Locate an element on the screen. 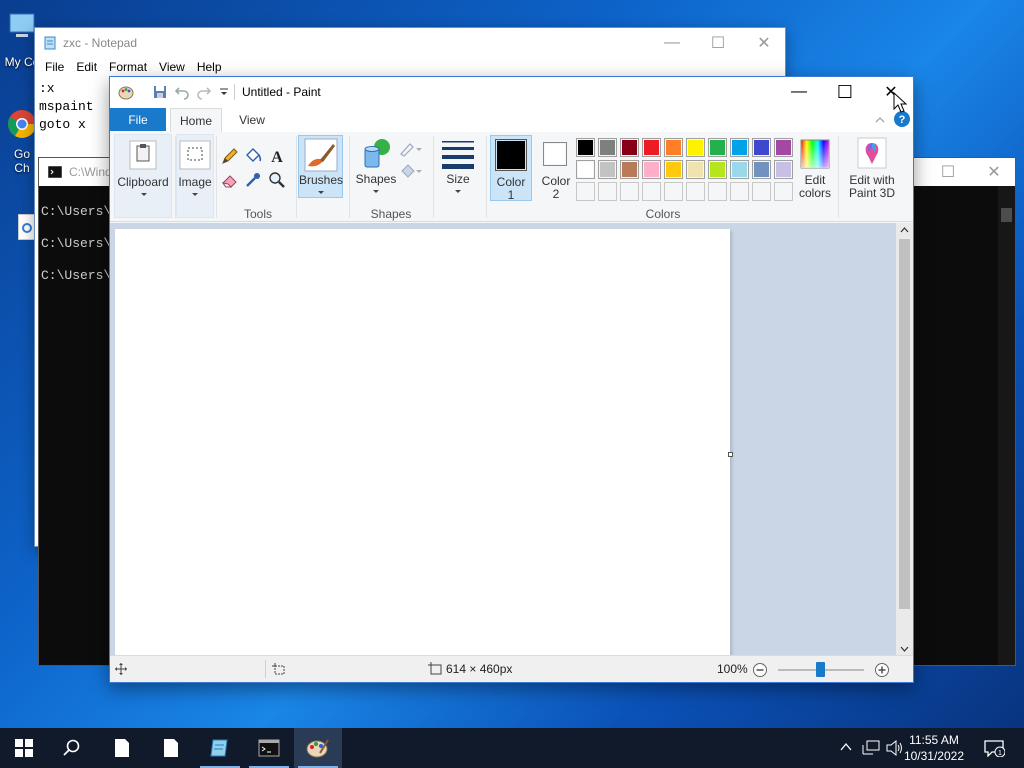 The image size is (1024, 768). collapse-ribbon-icon is located at coordinates (880, 120).